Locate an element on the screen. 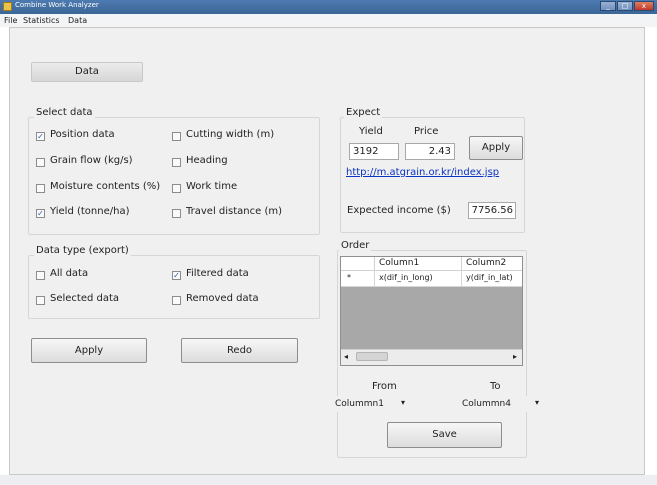 The height and width of the screenshot is (485, 657). minimize-button: _ is located at coordinates (608, 6).